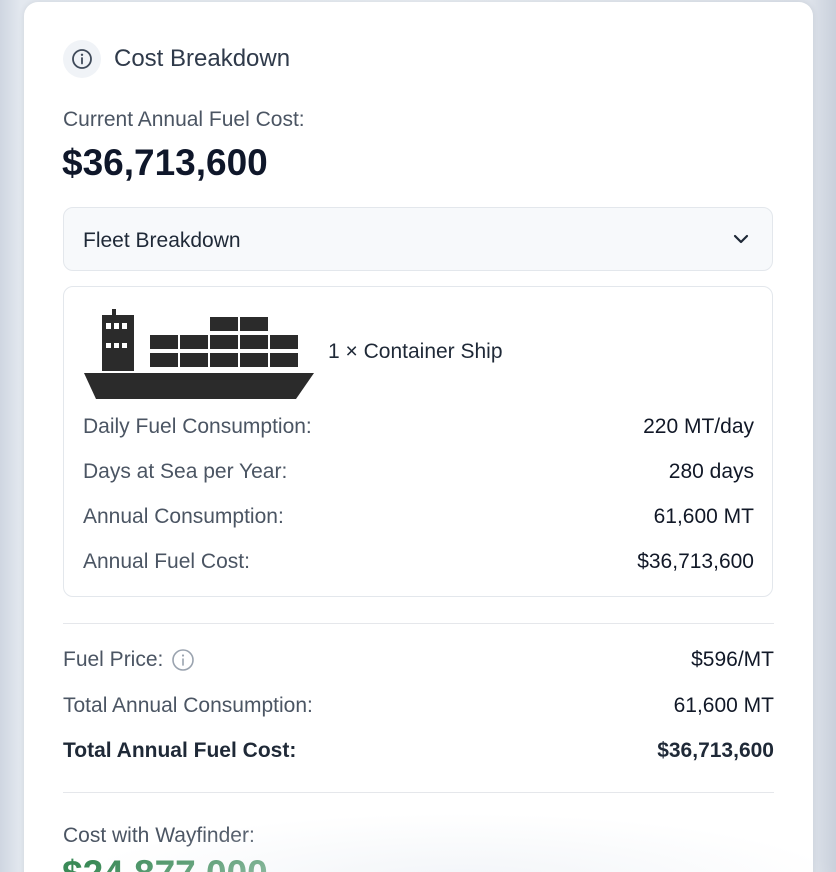  What do you see at coordinates (418, 562) in the screenshot?
I see `vessel-row-annual-cost: Annual Fuel Cost: $36,713,600` at bounding box center [418, 562].